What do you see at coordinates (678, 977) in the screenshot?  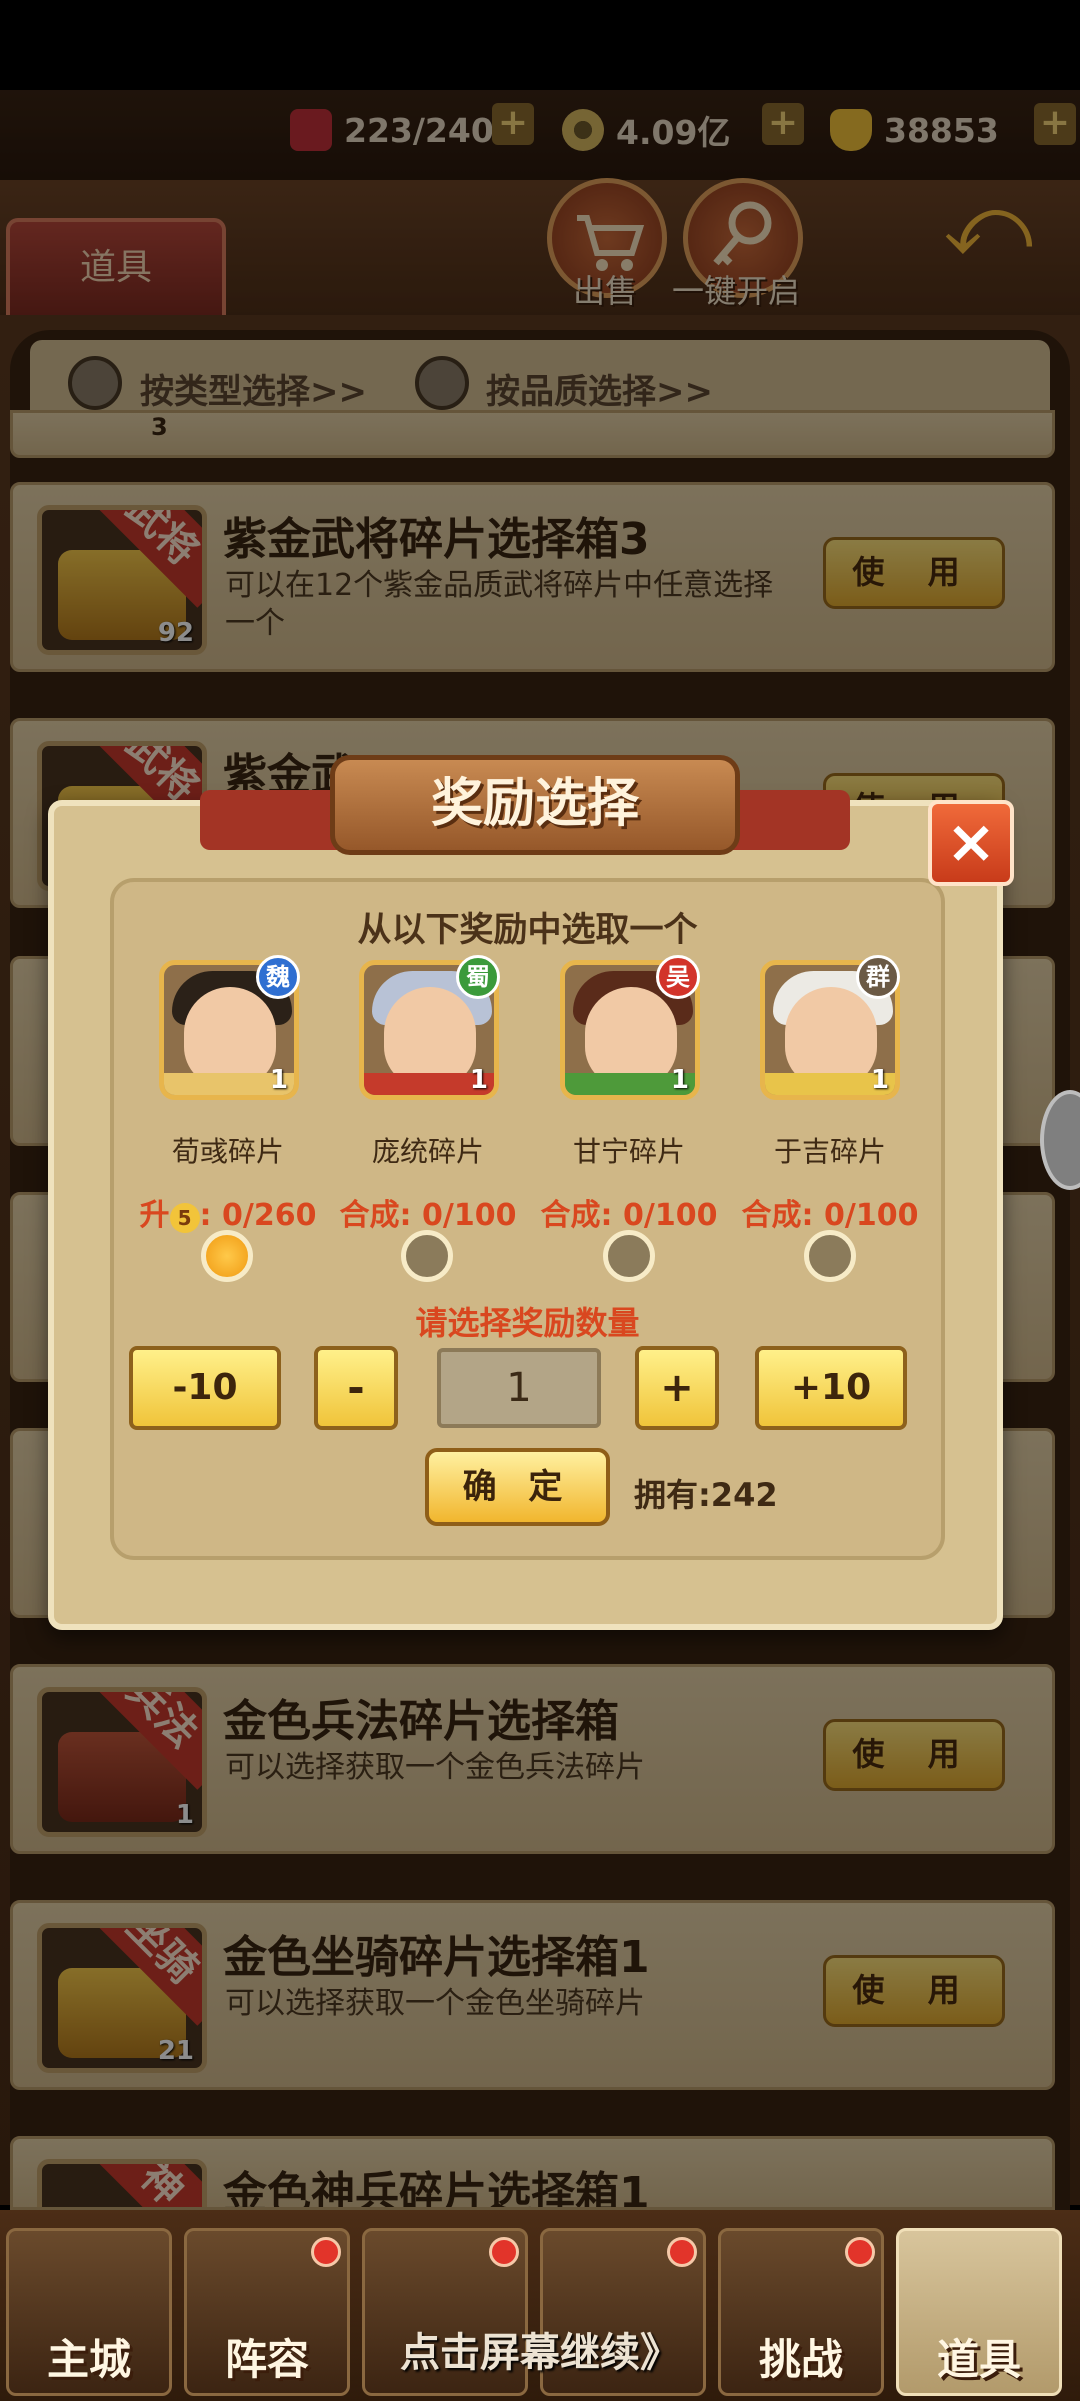 I see `faction-badge: 吴` at bounding box center [678, 977].